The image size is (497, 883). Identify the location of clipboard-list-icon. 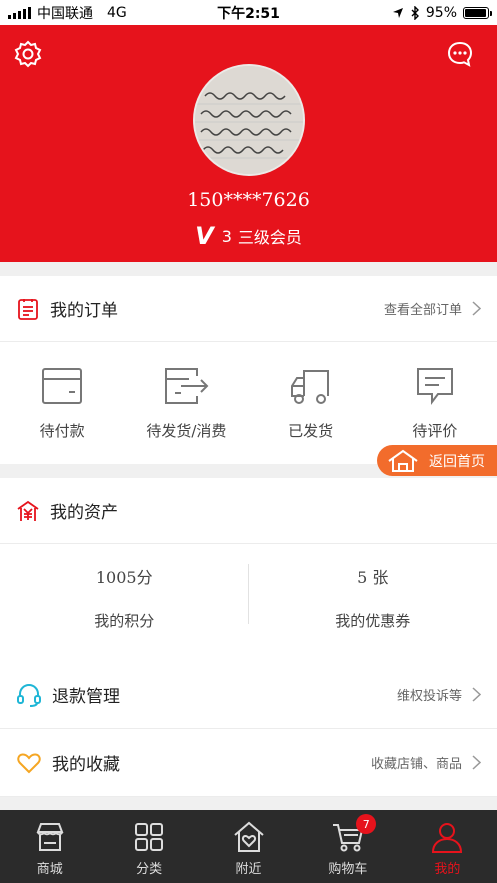
(28, 309).